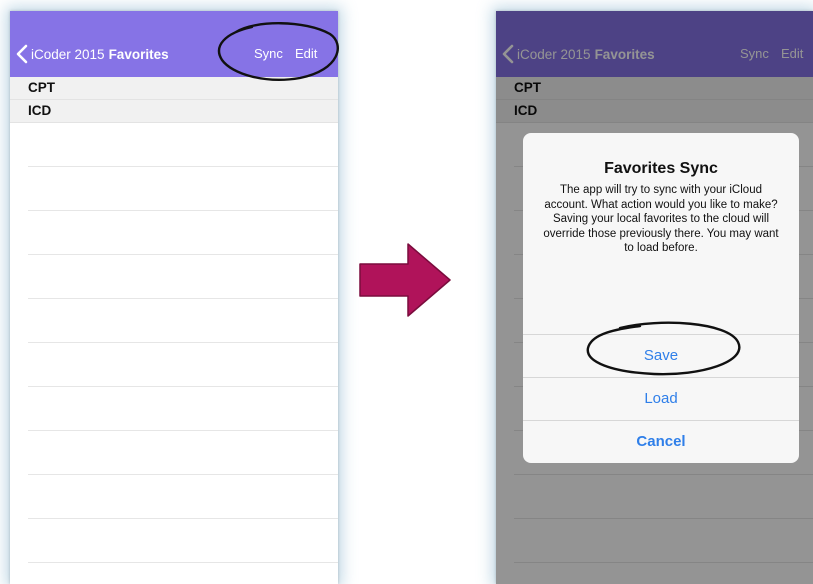 The height and width of the screenshot is (584, 813). Describe the element at coordinates (22, 54) in the screenshot. I see `chevron-left-icon` at that location.